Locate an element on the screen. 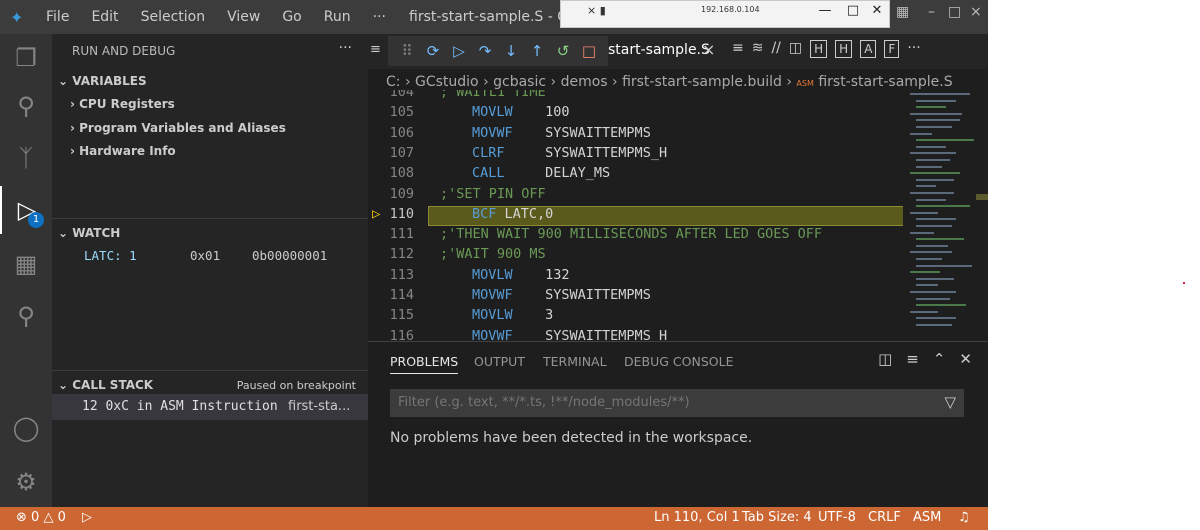 Image resolution: width=1200 pixels, height=530 pixels. toolbar-grip-icon: ⠿ is located at coordinates (407, 51).